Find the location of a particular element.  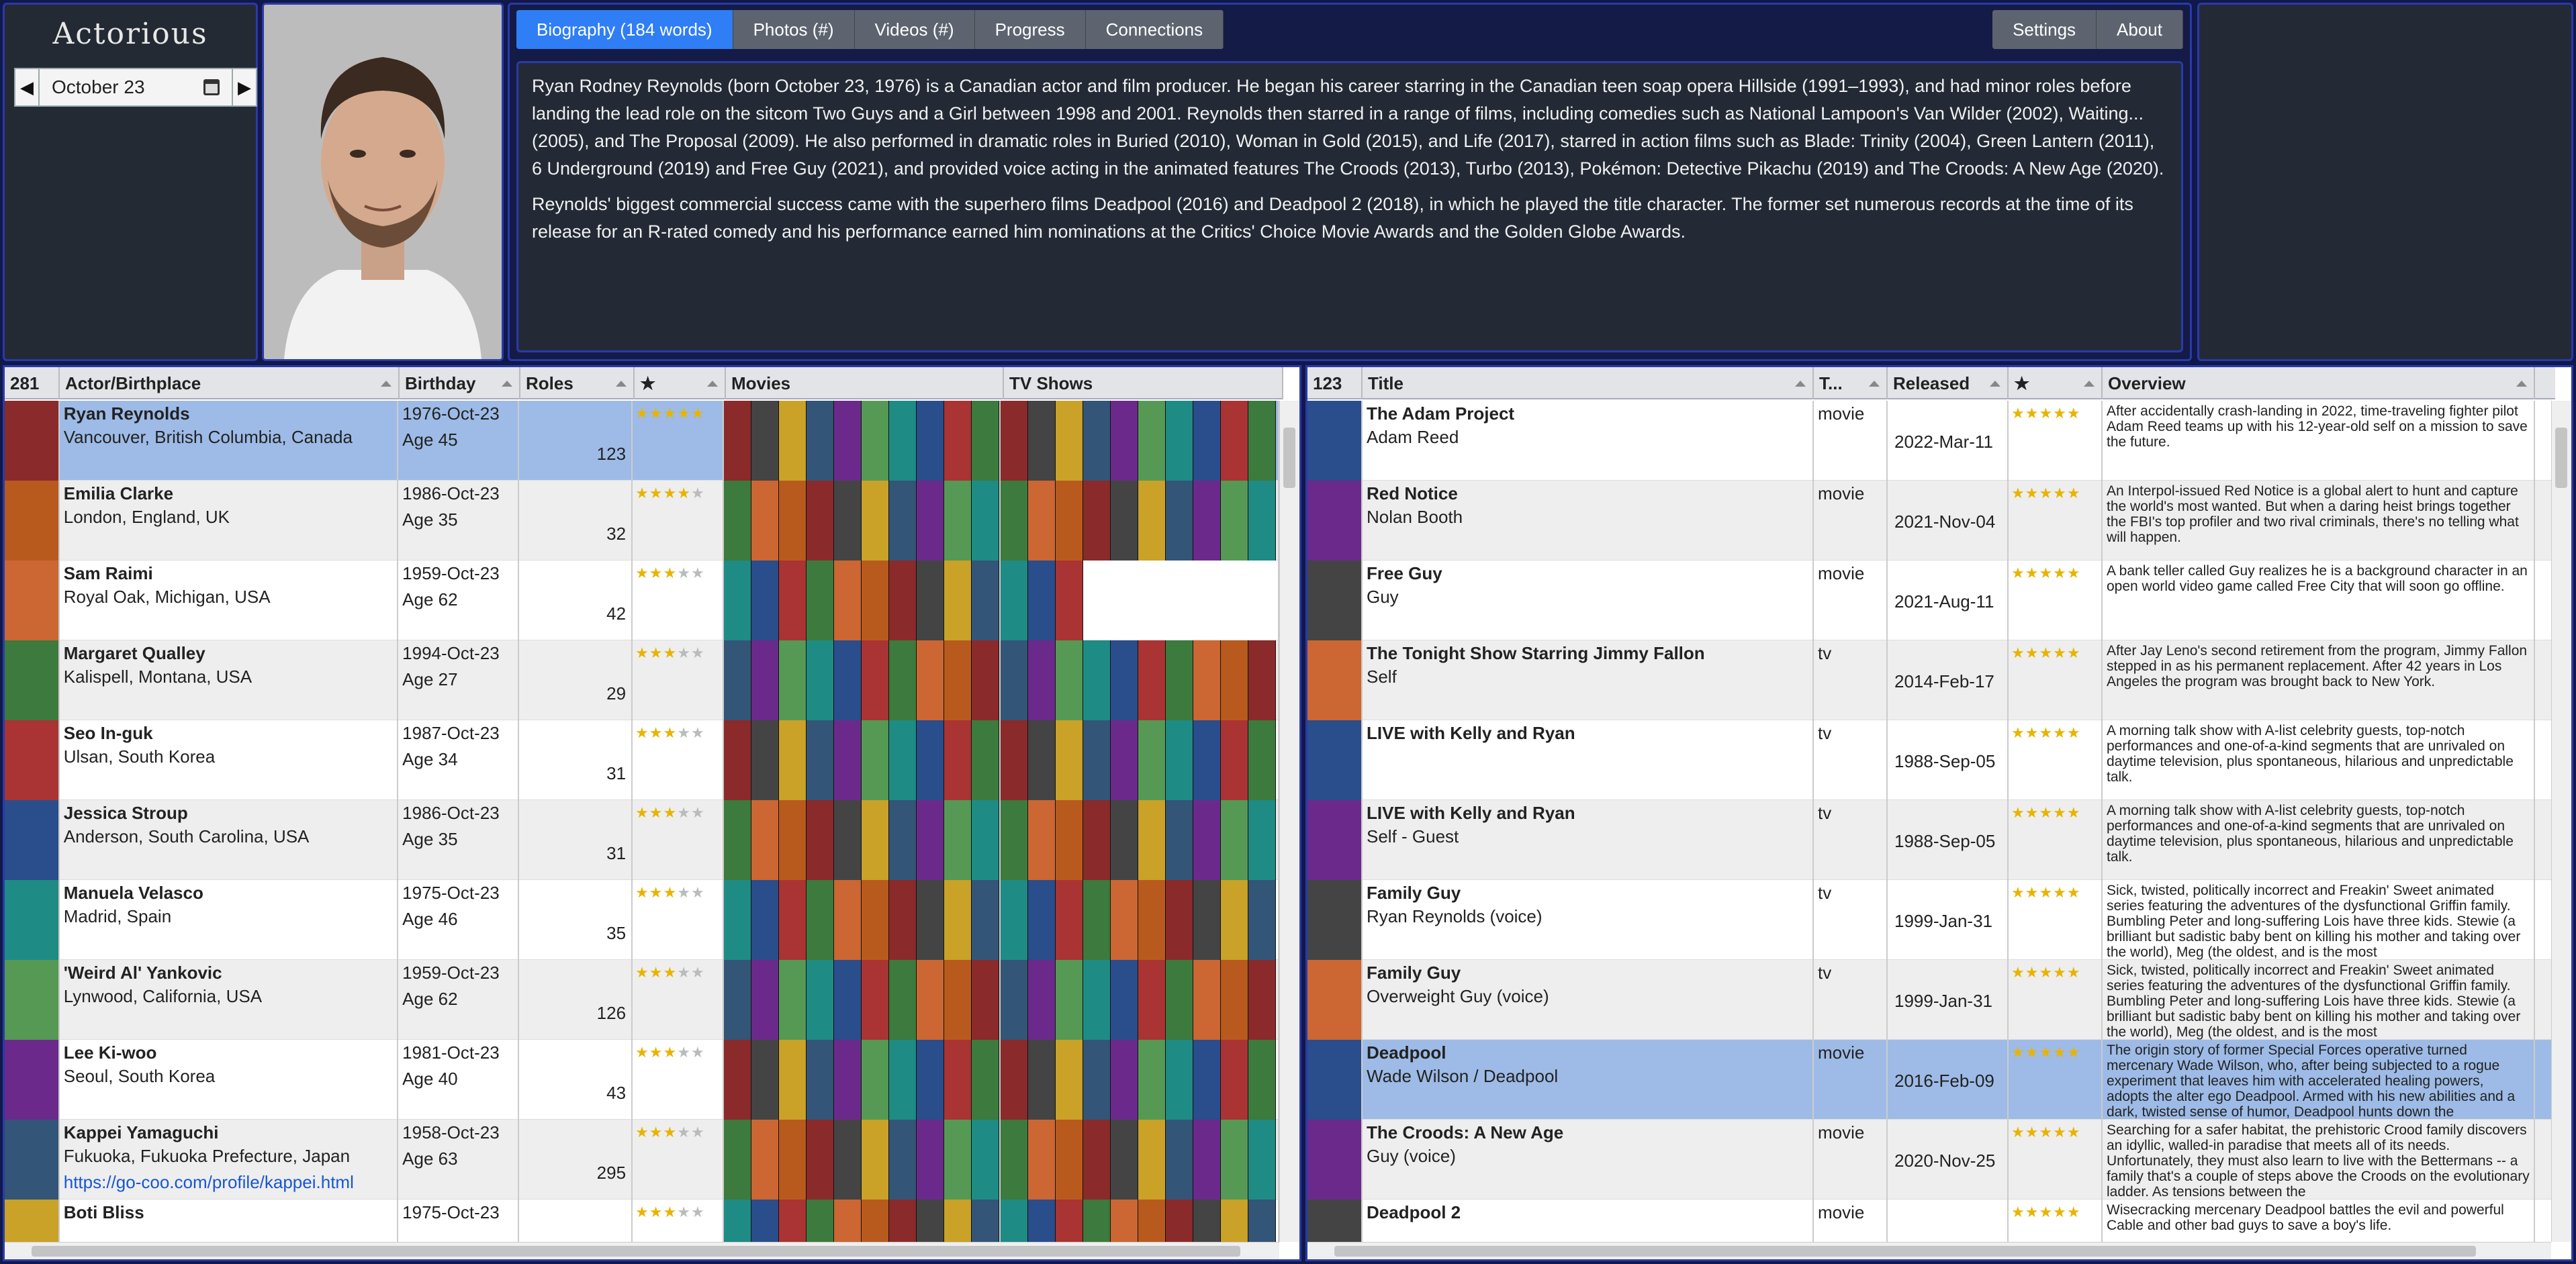

tab-progress: Progress is located at coordinates (1030, 30).